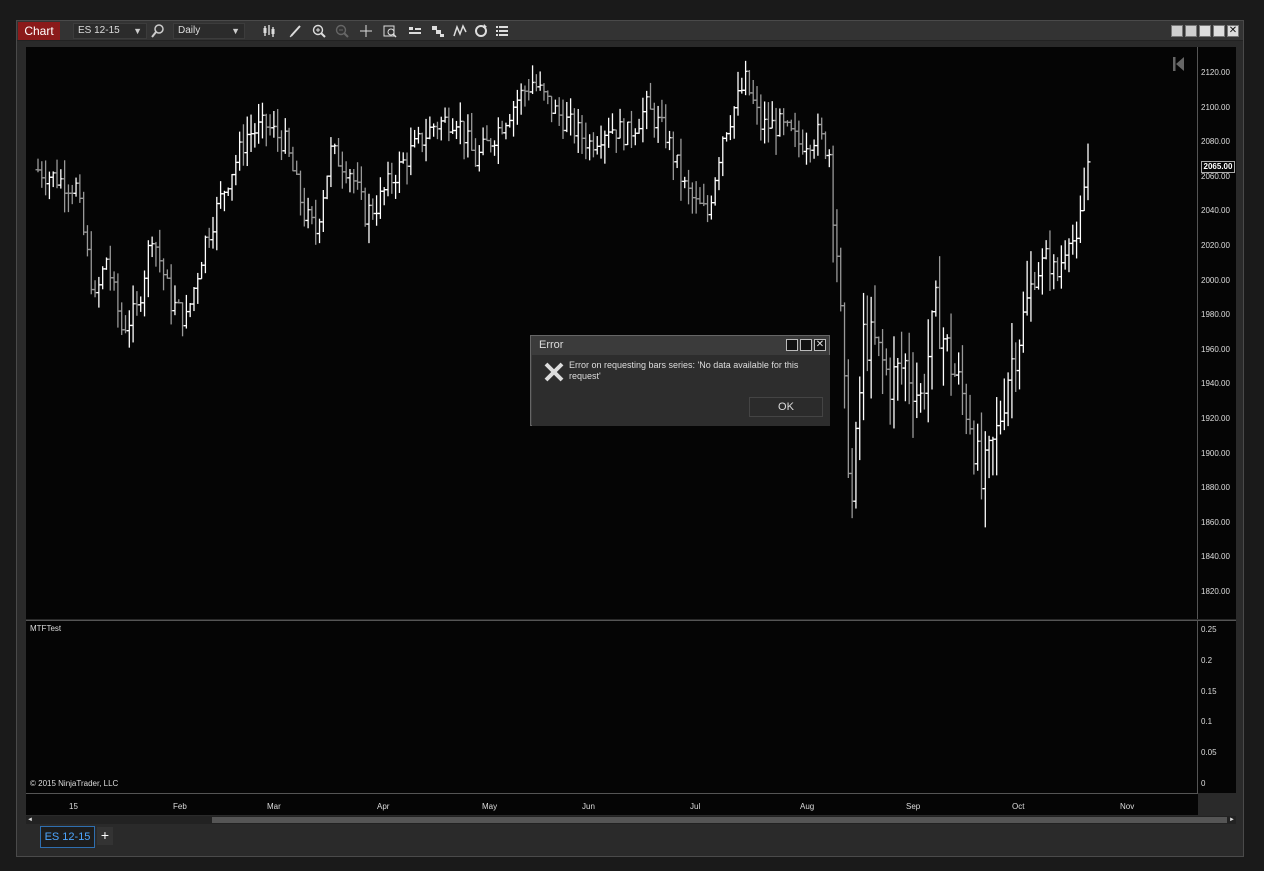 The image size is (1264, 871). What do you see at coordinates (1215, 418) in the screenshot?
I see `price-tick-label: 1920.00` at bounding box center [1215, 418].